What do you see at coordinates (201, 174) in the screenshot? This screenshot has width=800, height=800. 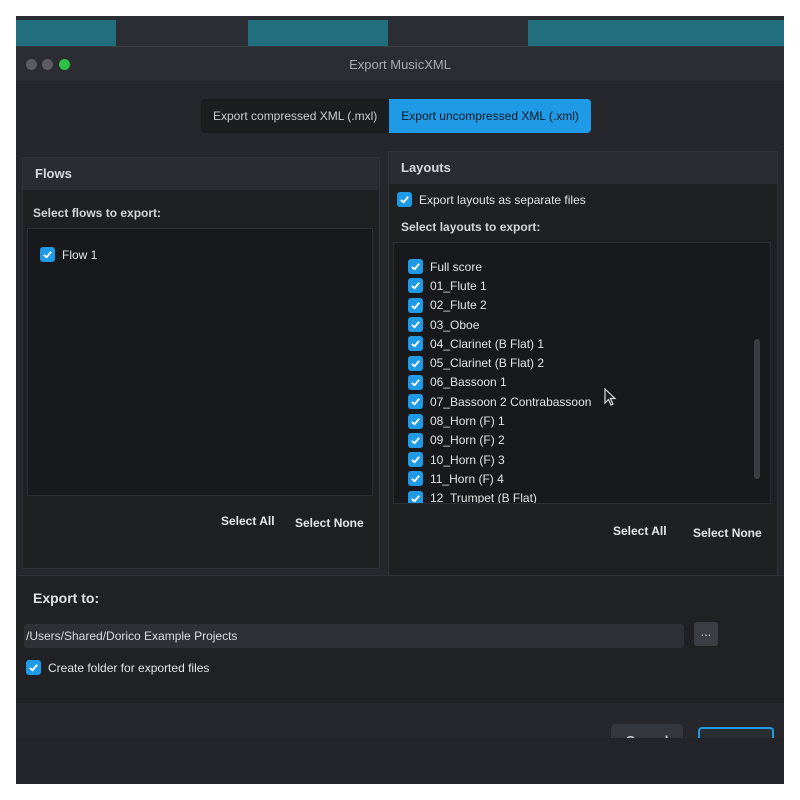 I see `flows-header: Flows` at bounding box center [201, 174].